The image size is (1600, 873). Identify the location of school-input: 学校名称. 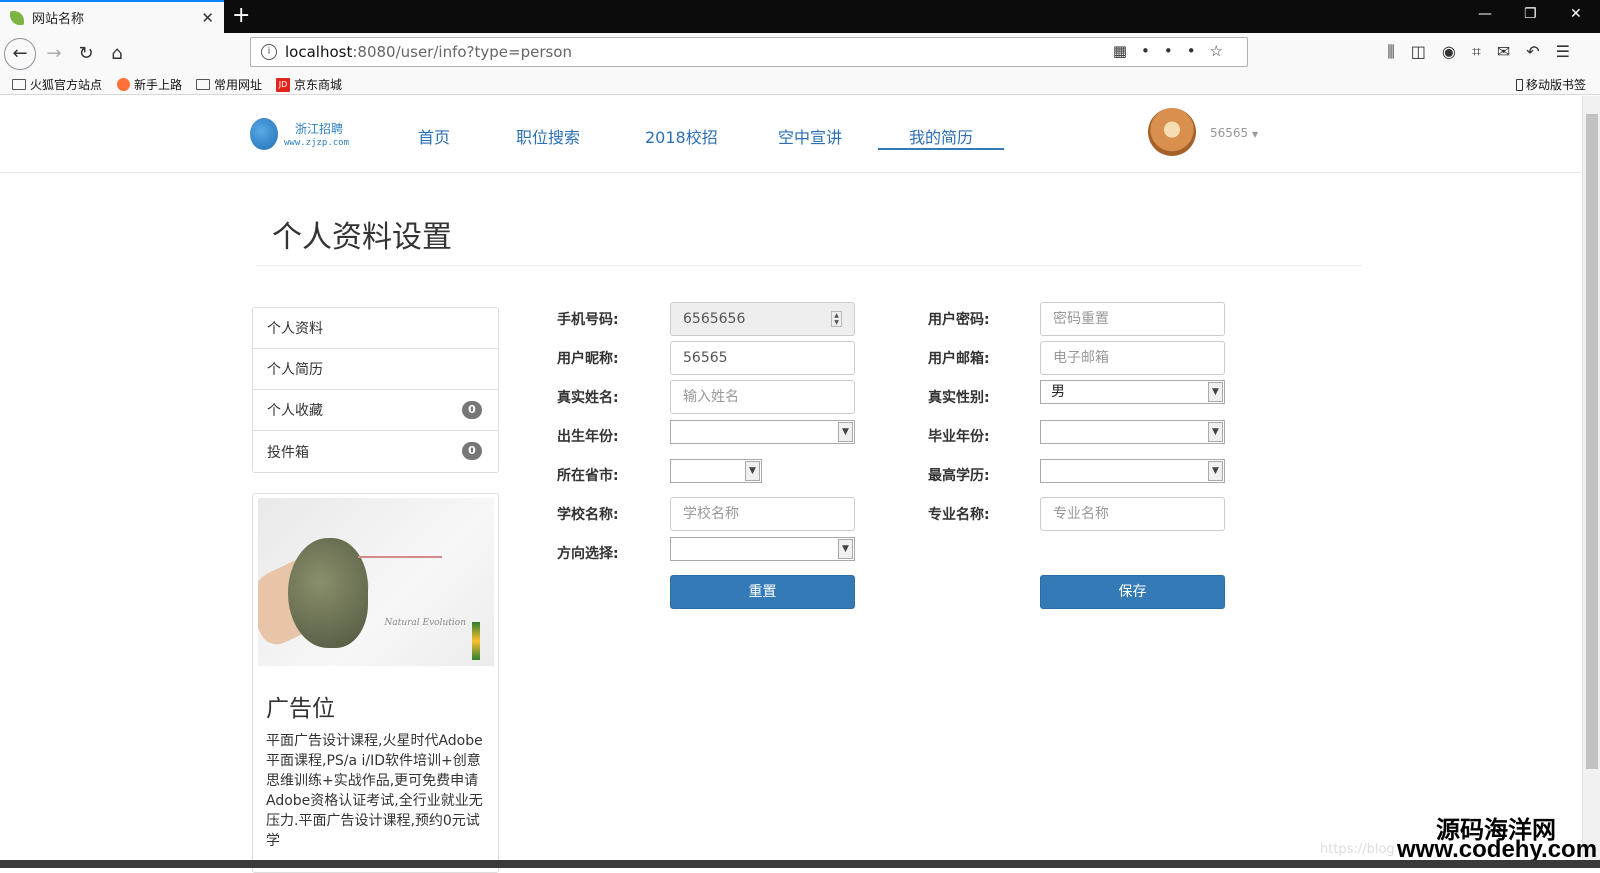
(762, 514).